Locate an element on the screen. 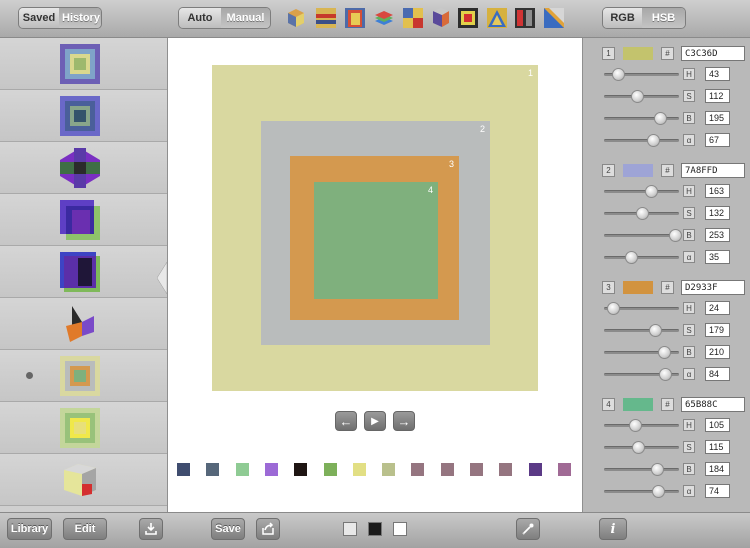  import-button is located at coordinates (151, 529).